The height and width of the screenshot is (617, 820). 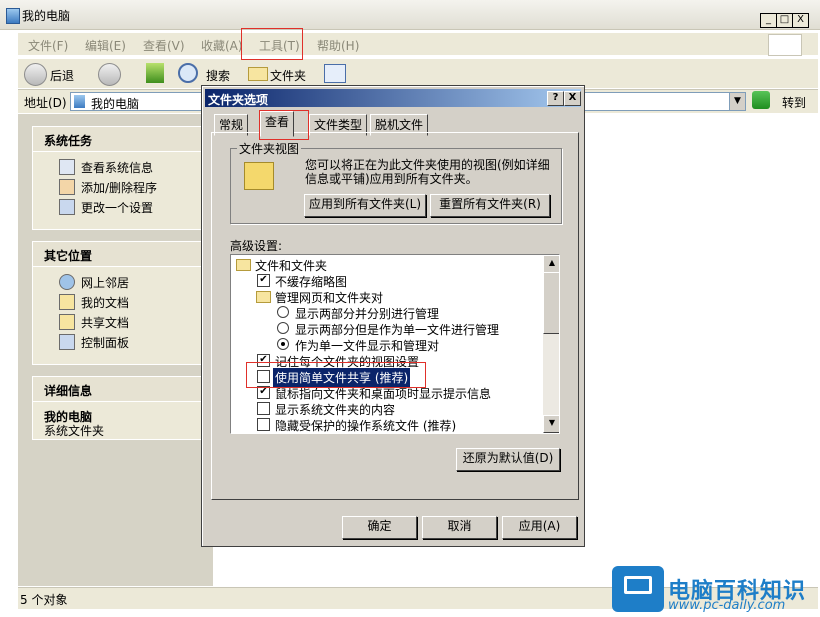 I want to click on setting-simple-file-sharing: 使用简单文件共享 (推荐), so click(x=386, y=377).